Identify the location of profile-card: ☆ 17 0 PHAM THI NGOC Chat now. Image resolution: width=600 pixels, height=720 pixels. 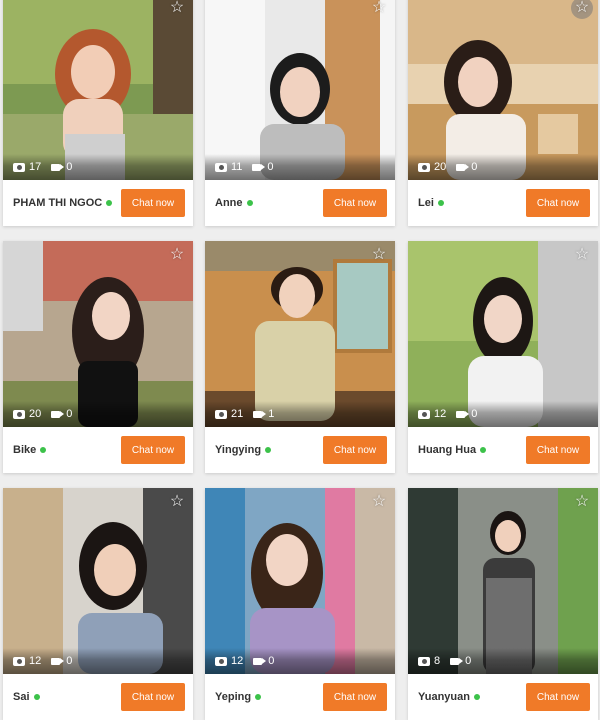
(98, 113).